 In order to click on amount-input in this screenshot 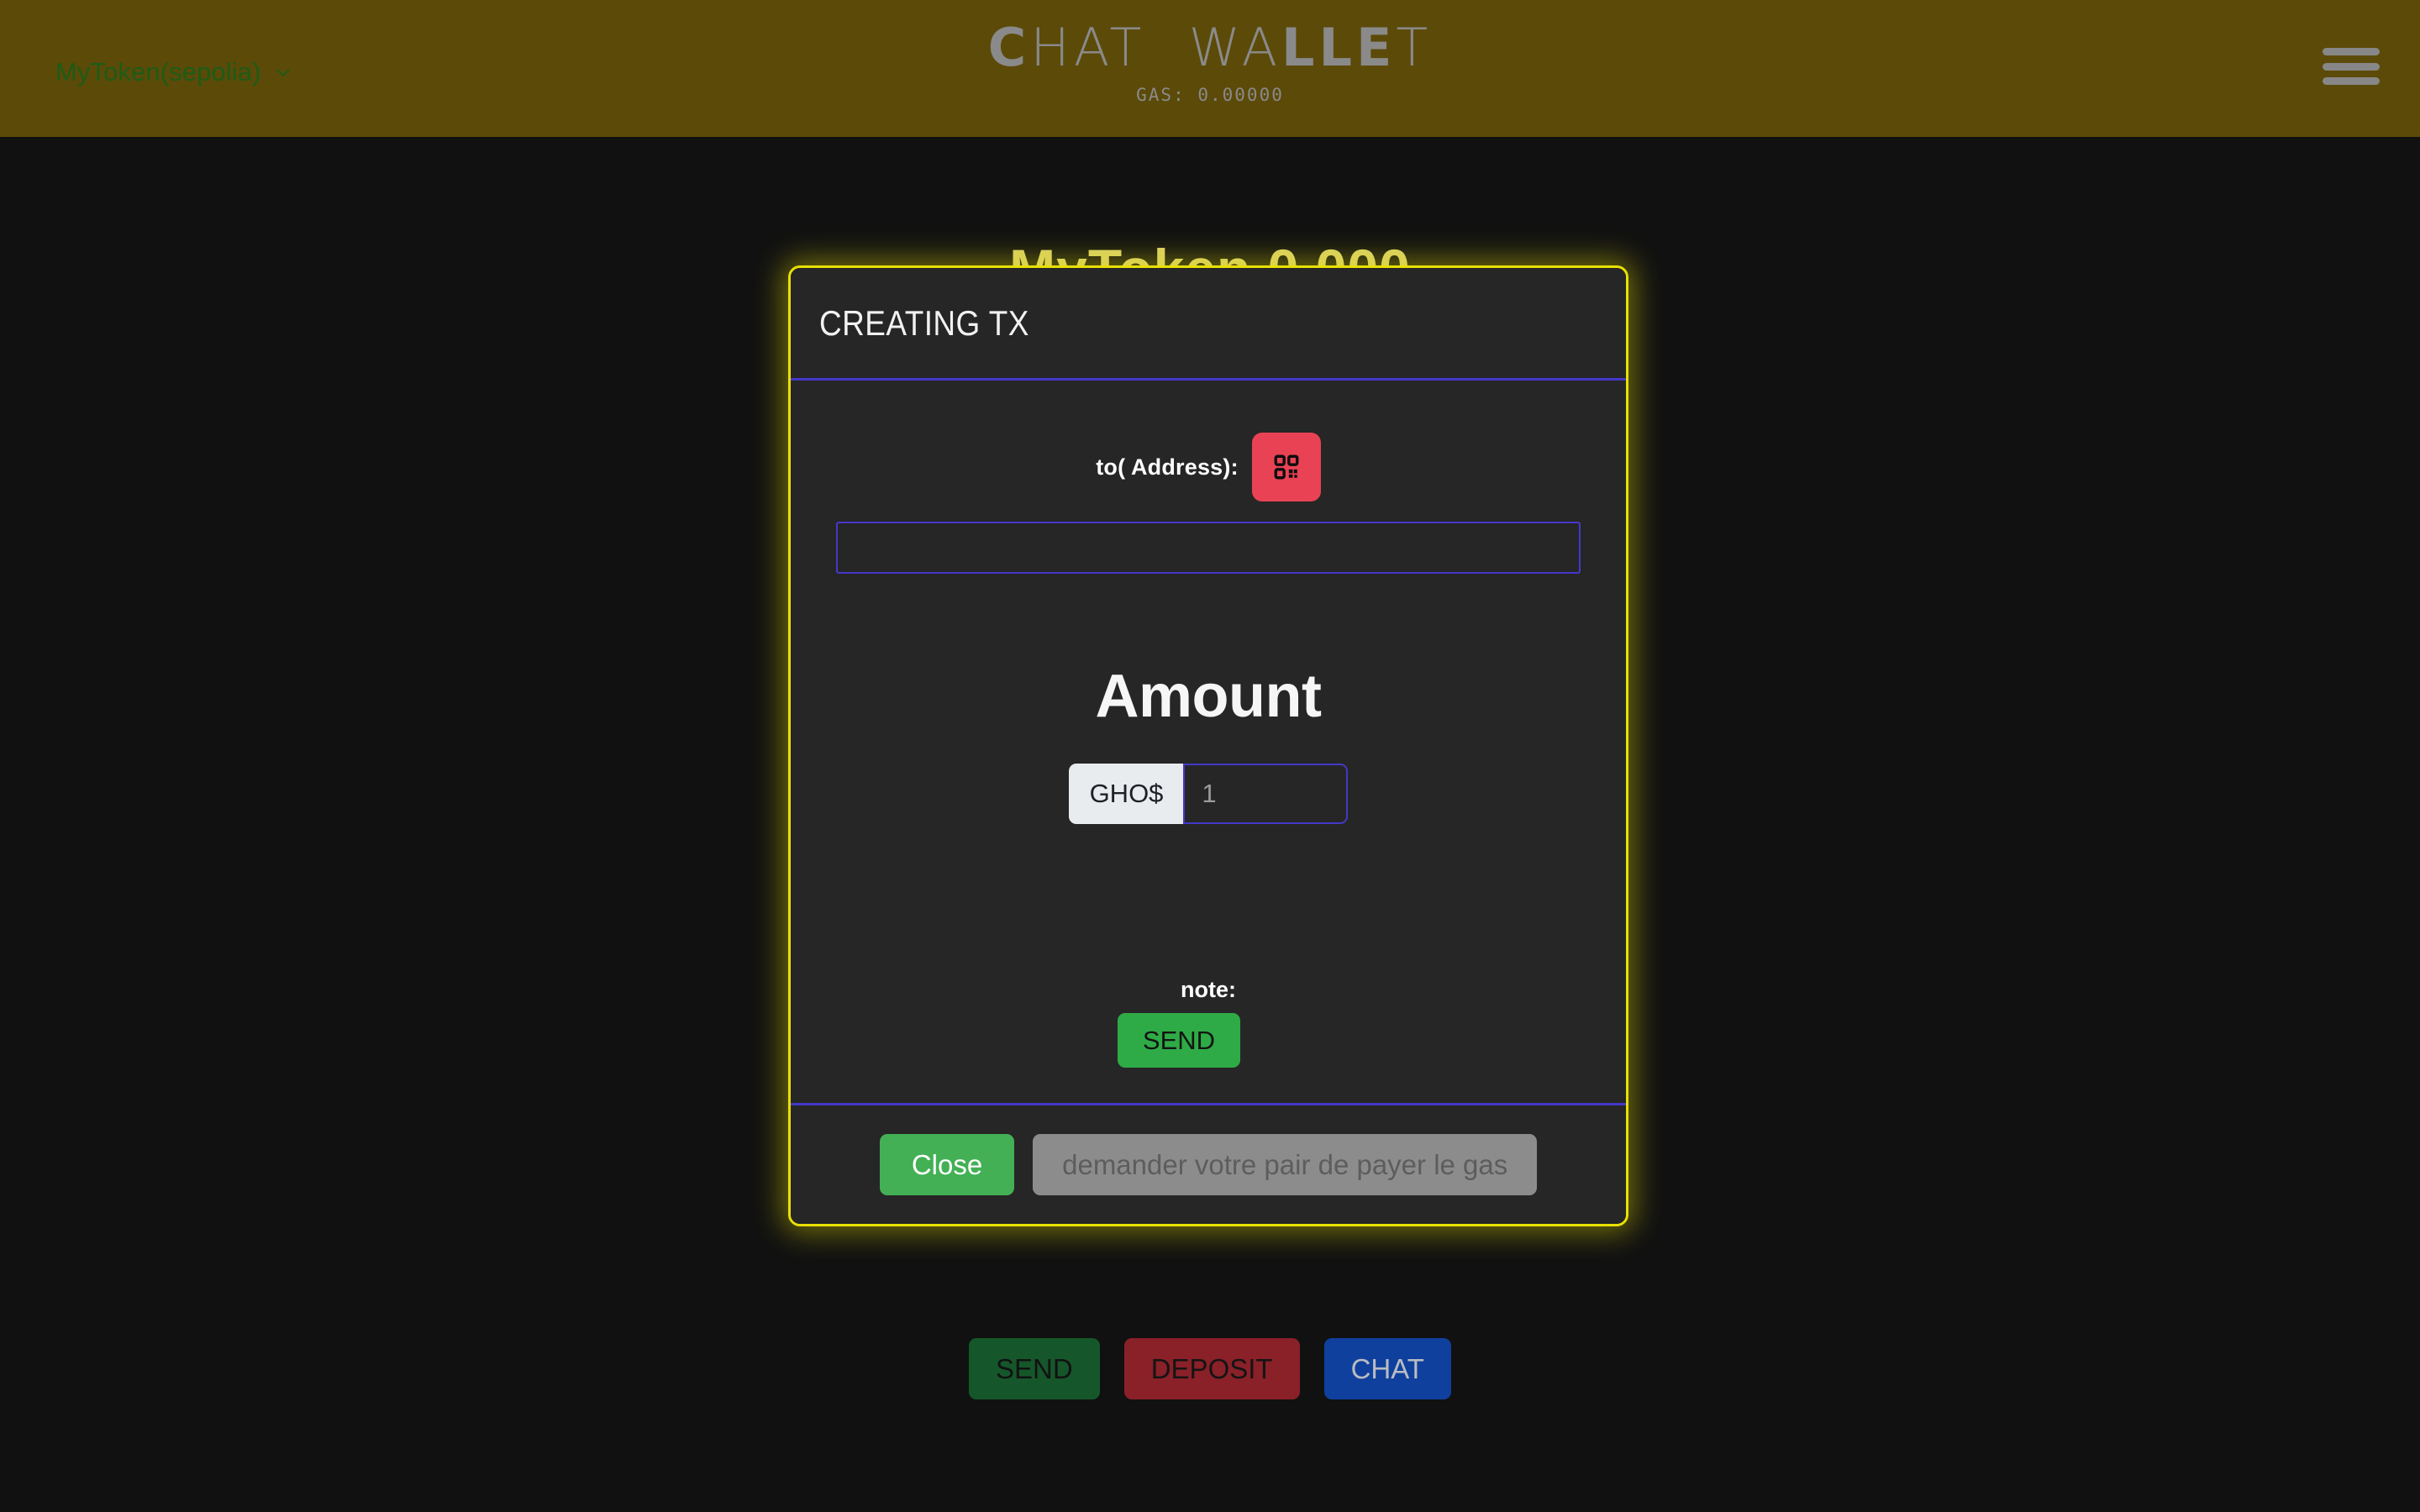, I will do `click(1266, 794)`.